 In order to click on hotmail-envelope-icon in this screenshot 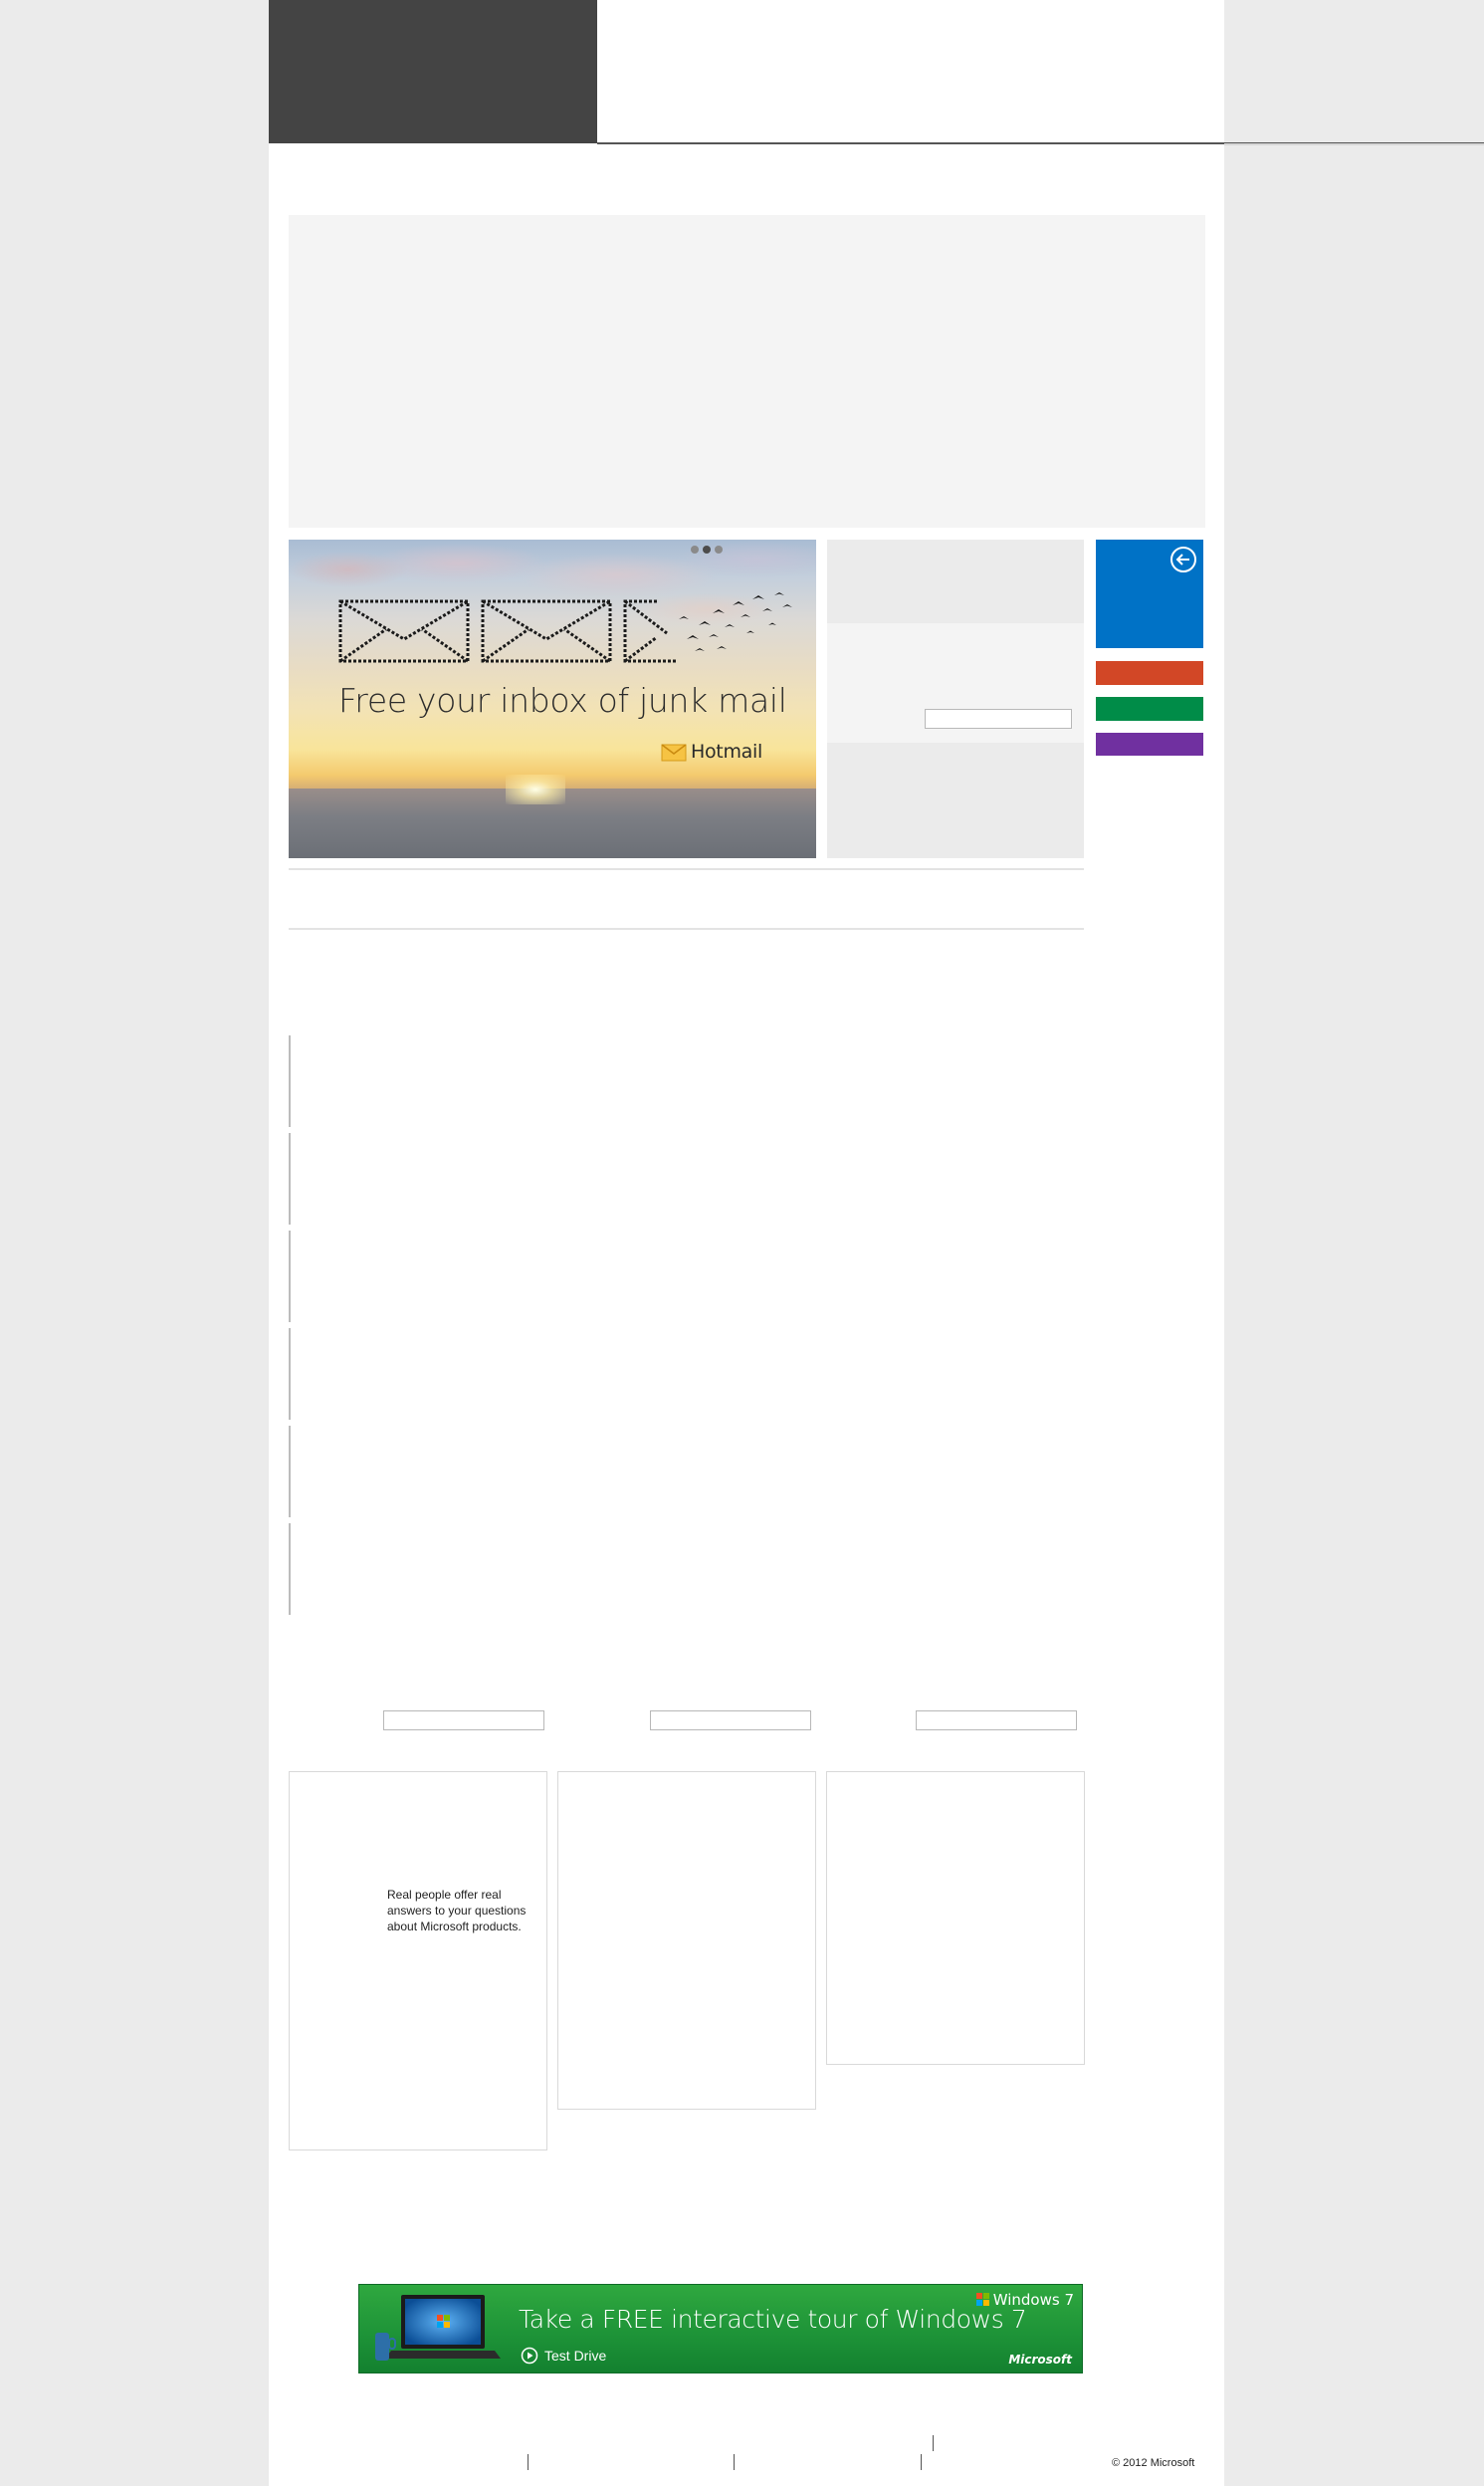, I will do `click(674, 753)`.